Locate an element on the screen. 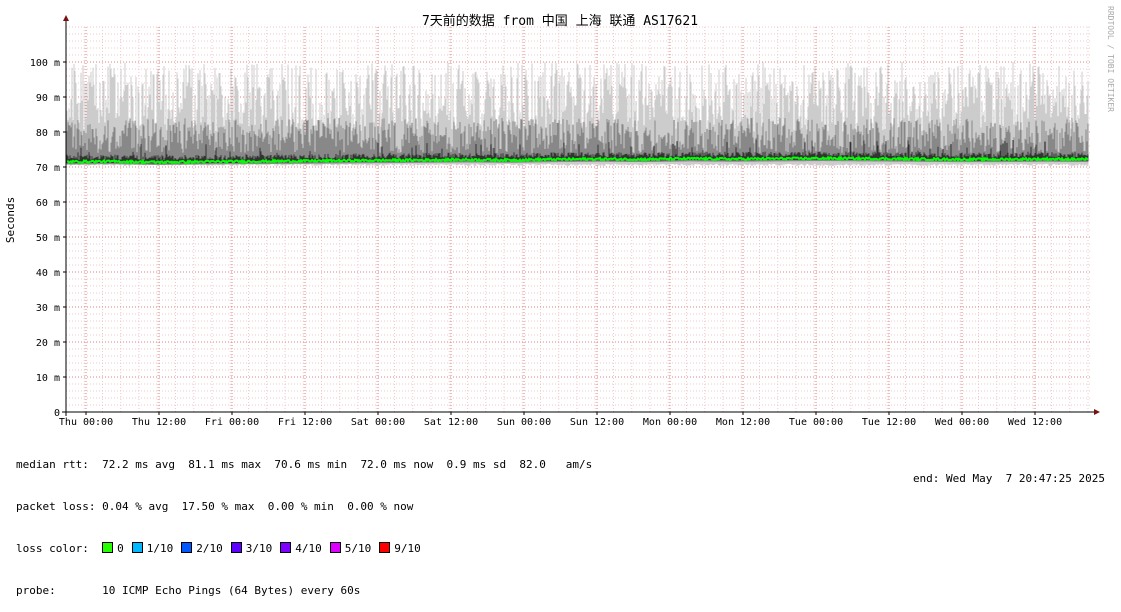  loss-color-item: 3/10 is located at coordinates (251, 548).